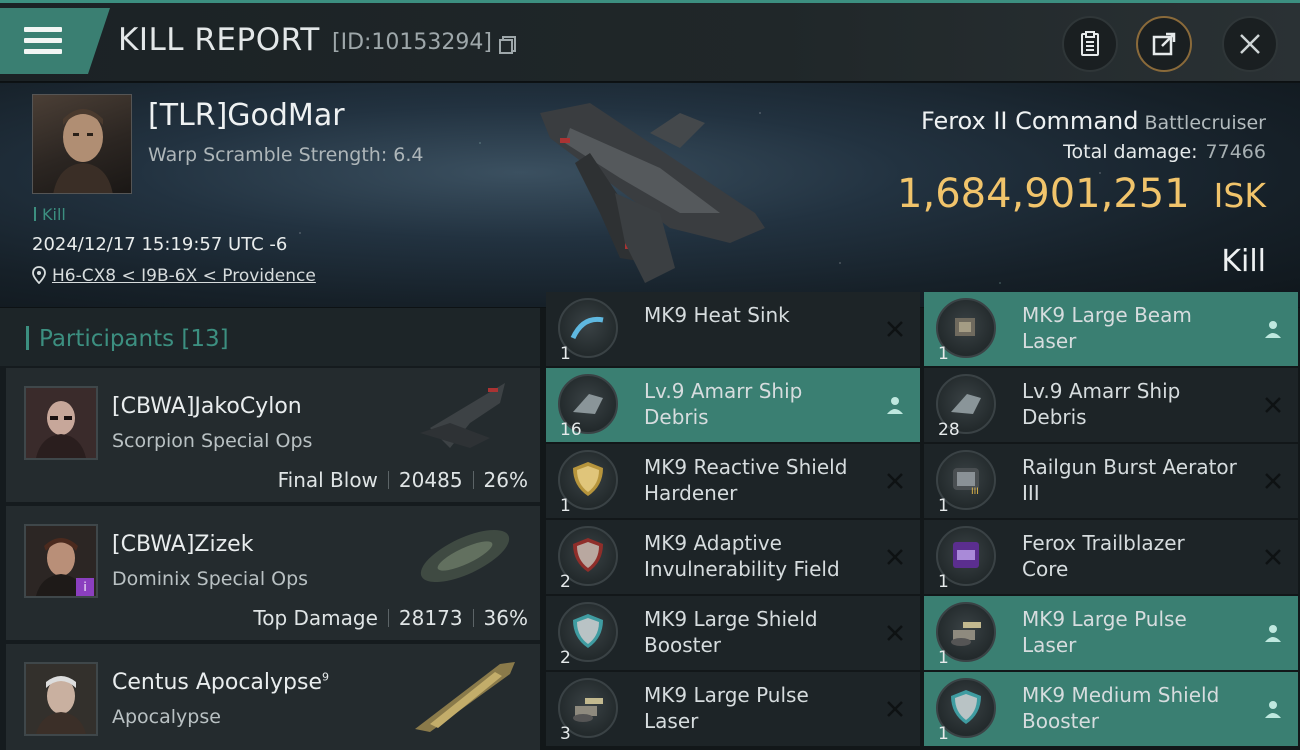 This screenshot has width=1300, height=750. What do you see at coordinates (221, 682) in the screenshot?
I see `participant-name: Centus Apocalypse9` at bounding box center [221, 682].